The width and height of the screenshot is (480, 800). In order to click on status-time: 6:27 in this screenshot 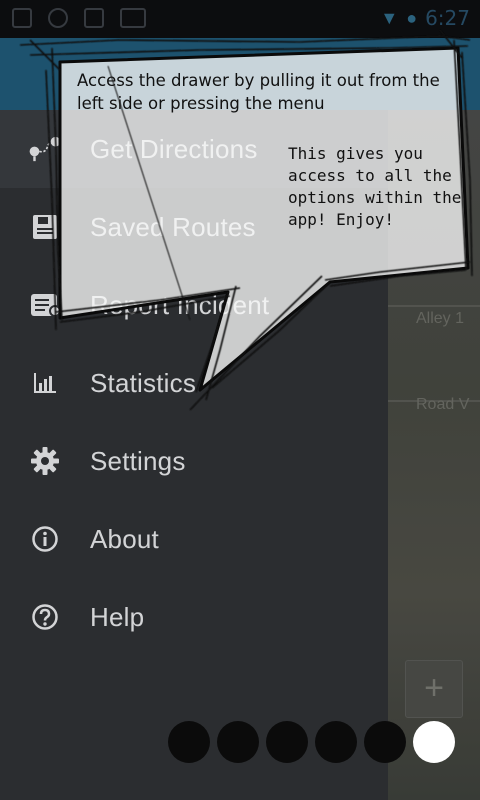, I will do `click(447, 18)`.